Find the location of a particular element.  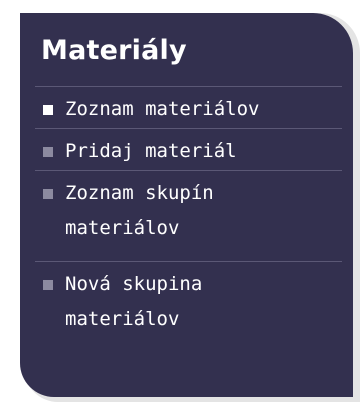

menu-item-add-material: Pridaj materiál is located at coordinates (188, 149).